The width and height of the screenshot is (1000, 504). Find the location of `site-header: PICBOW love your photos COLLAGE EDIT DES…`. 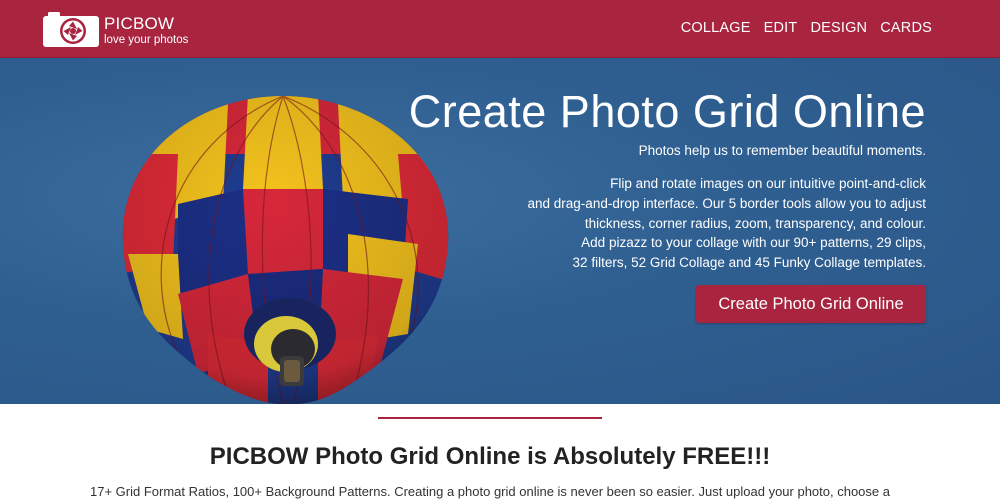

site-header: PICBOW love your photos COLLAGE EDIT DES… is located at coordinates (500, 29).